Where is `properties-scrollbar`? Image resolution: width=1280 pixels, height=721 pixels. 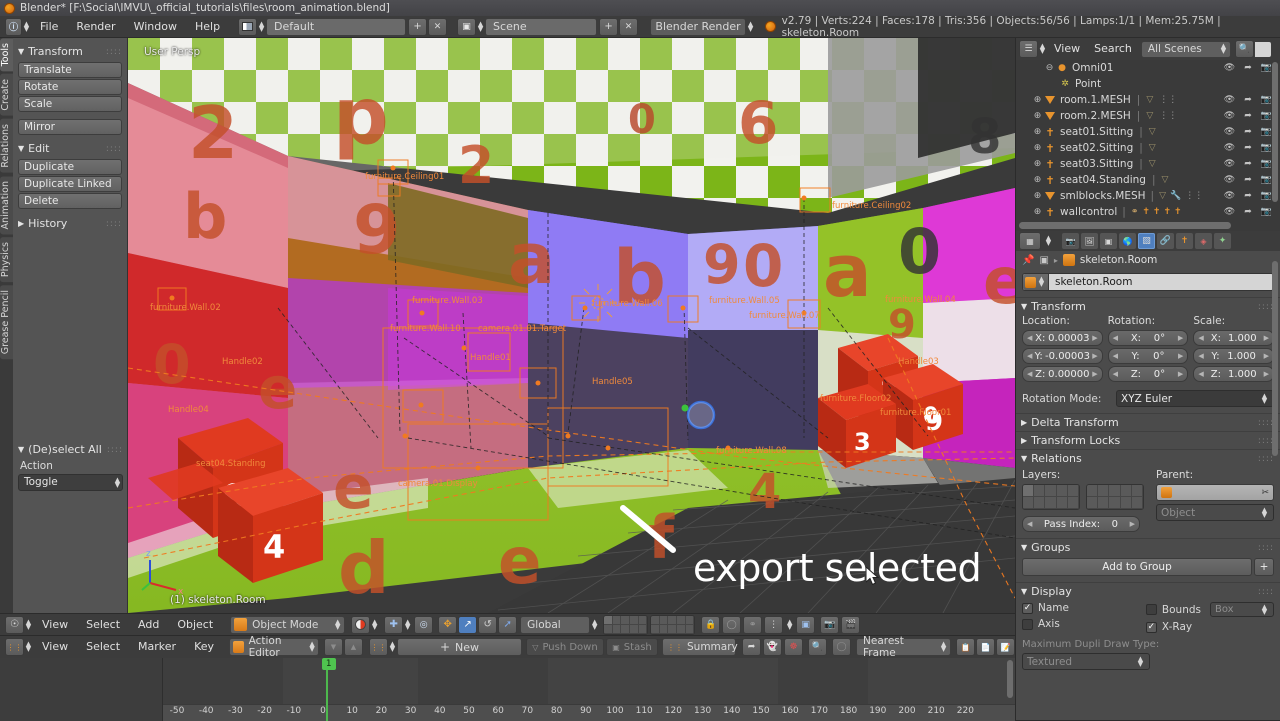 properties-scrollbar is located at coordinates (1275, 358).